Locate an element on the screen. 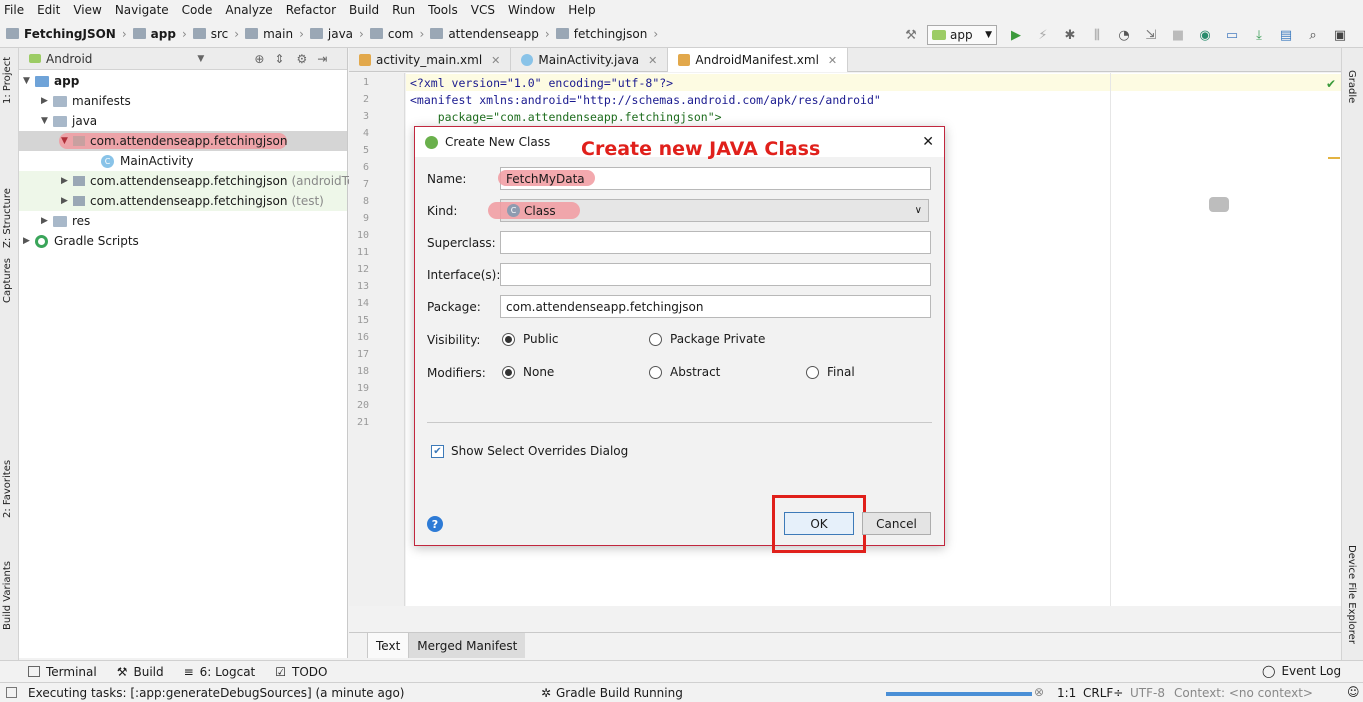 The width and height of the screenshot is (1363, 702). package-label: Package: is located at coordinates (454, 307).